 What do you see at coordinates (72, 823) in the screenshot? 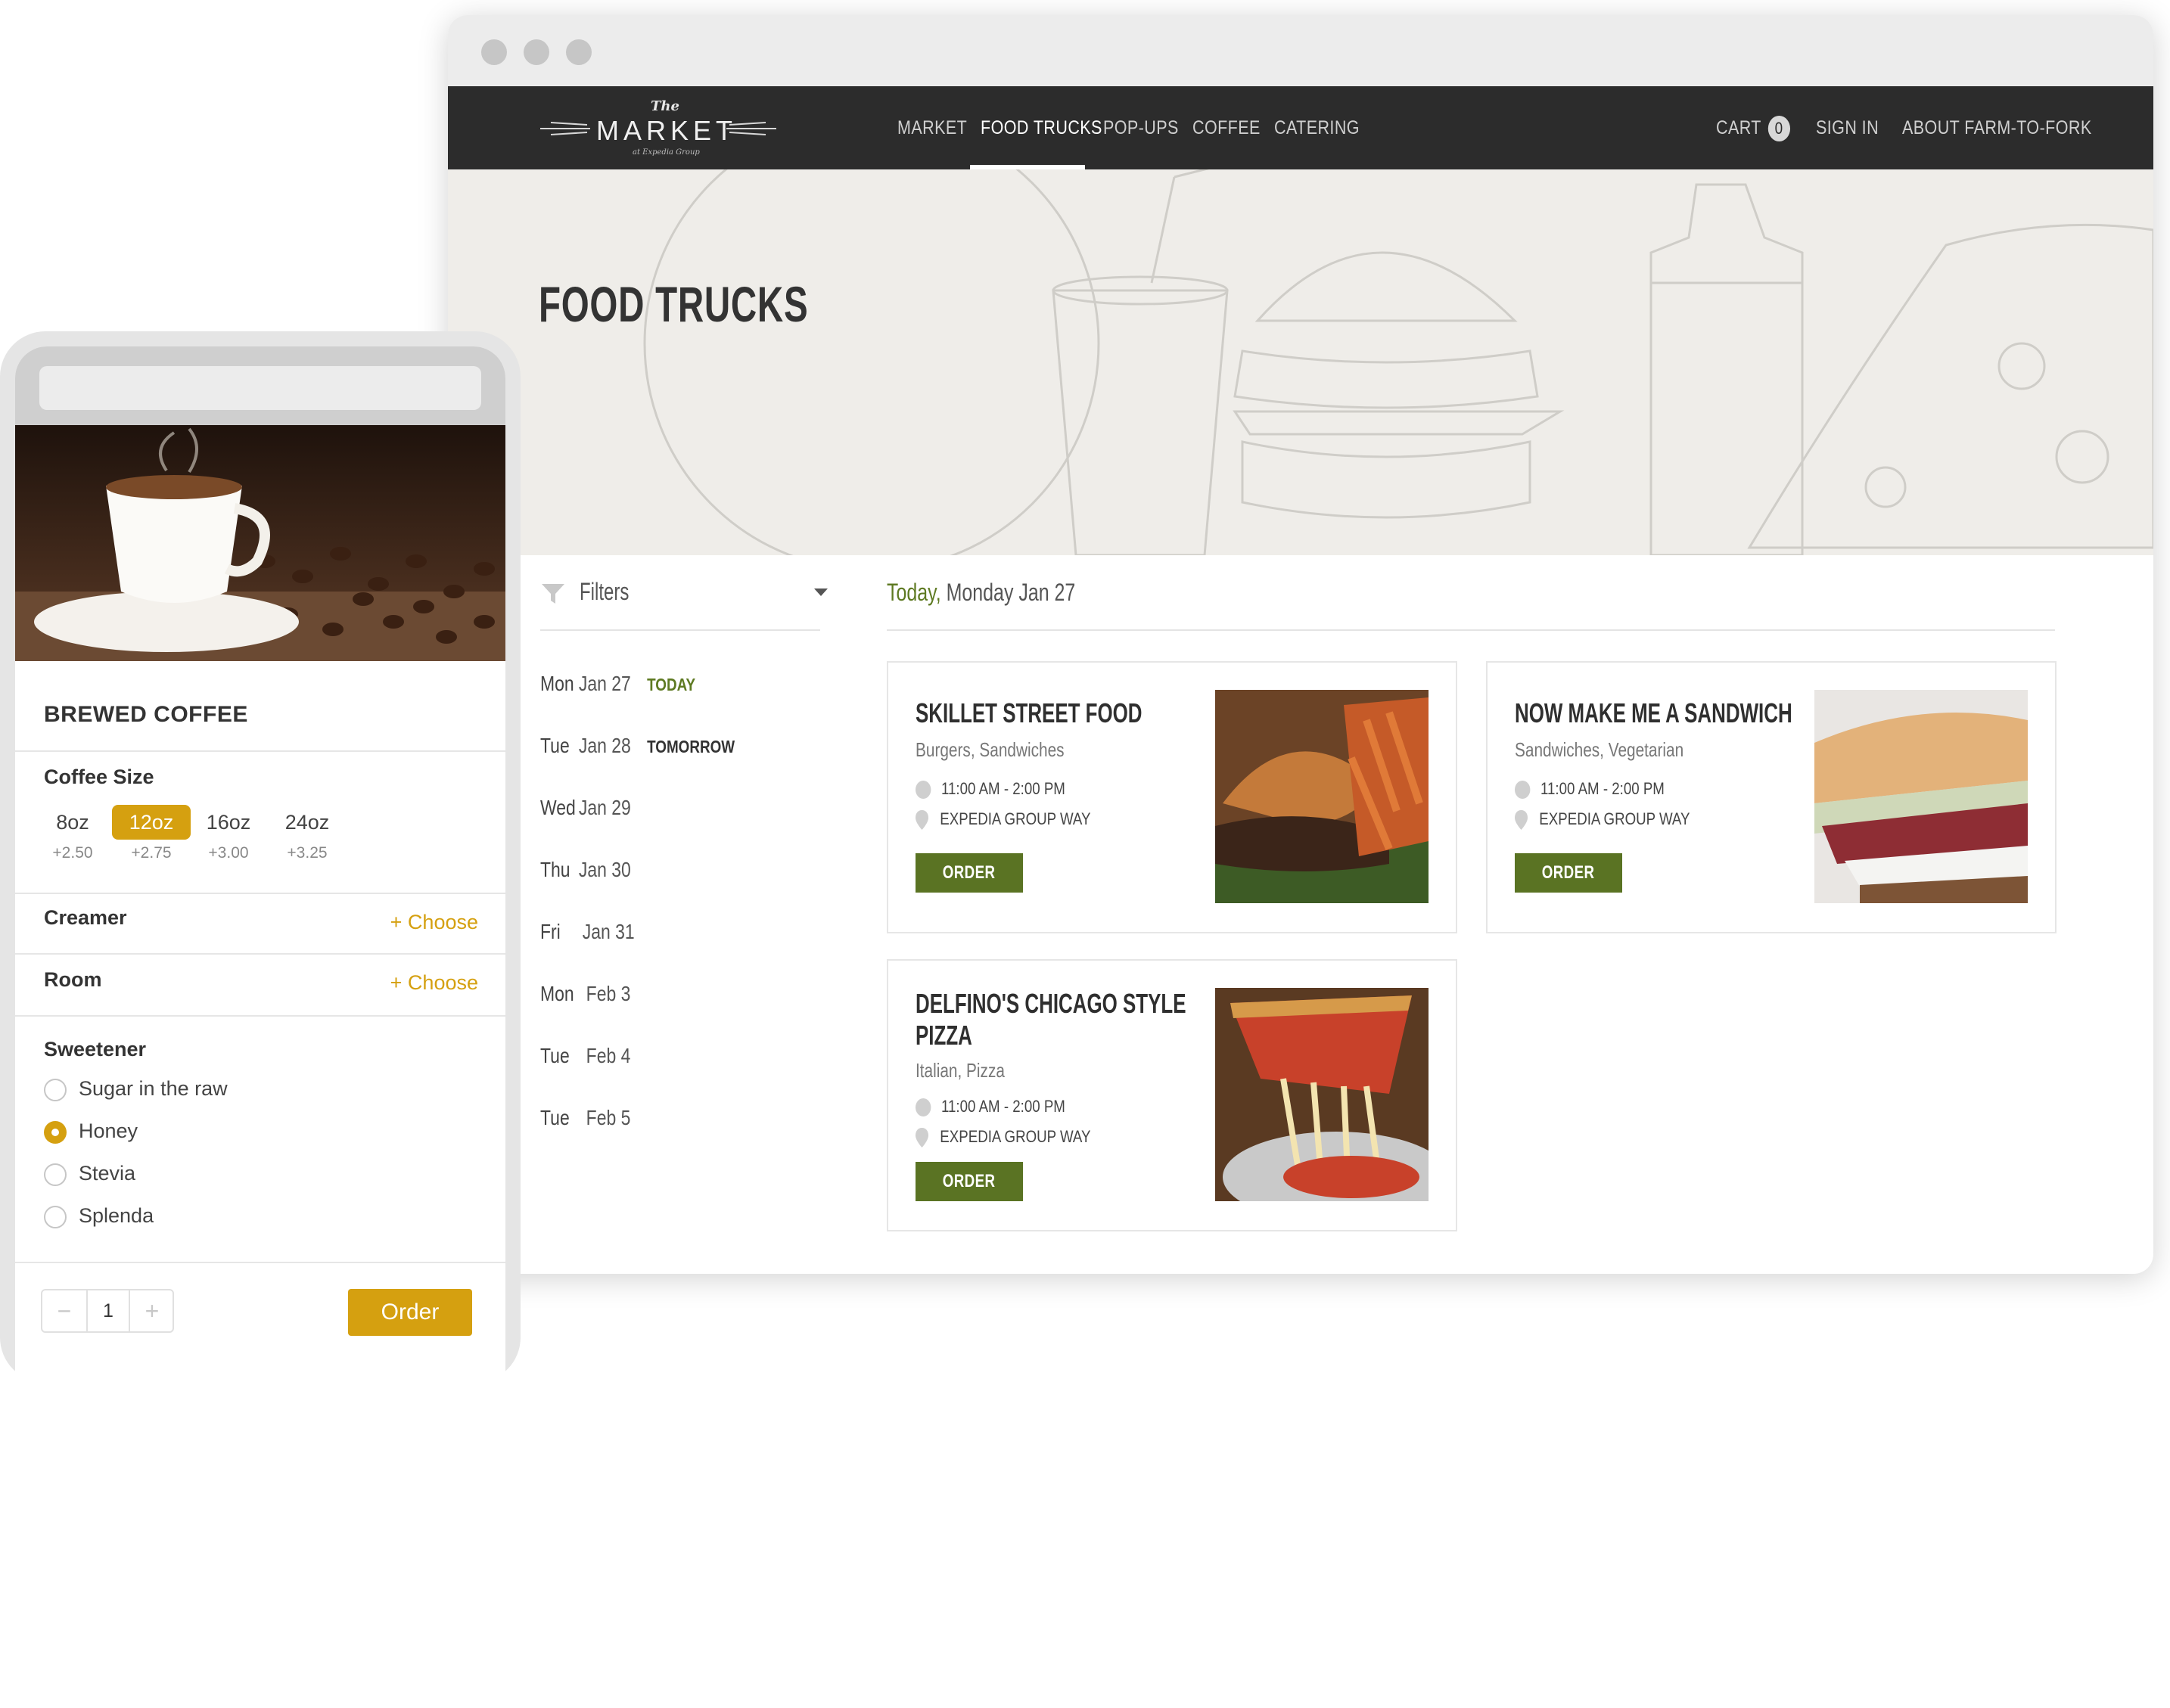
I see `size-name: 8oz` at bounding box center [72, 823].